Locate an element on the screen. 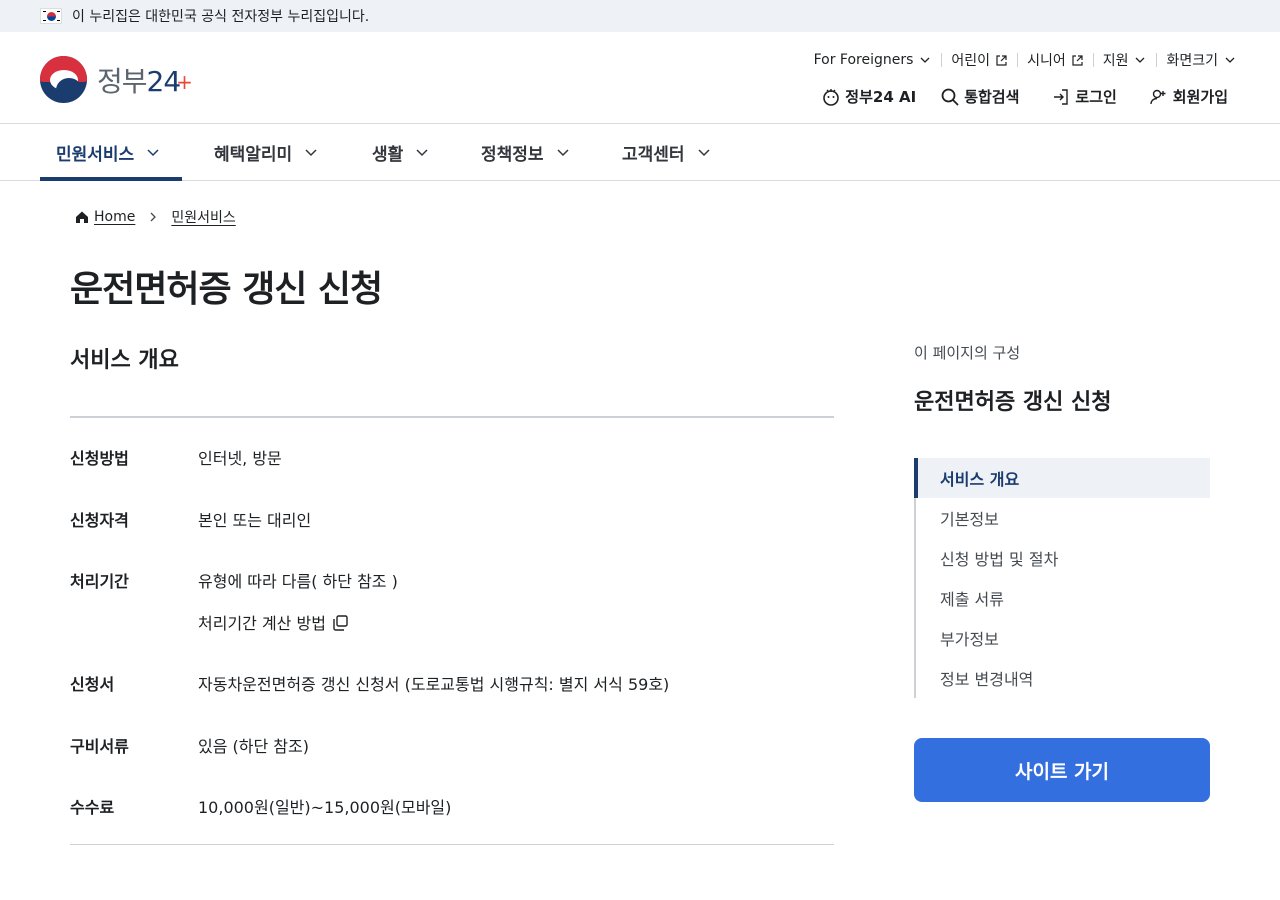 The width and height of the screenshot is (1280, 900). nav-civil-service: 민원서비스 is located at coordinates (111, 152).